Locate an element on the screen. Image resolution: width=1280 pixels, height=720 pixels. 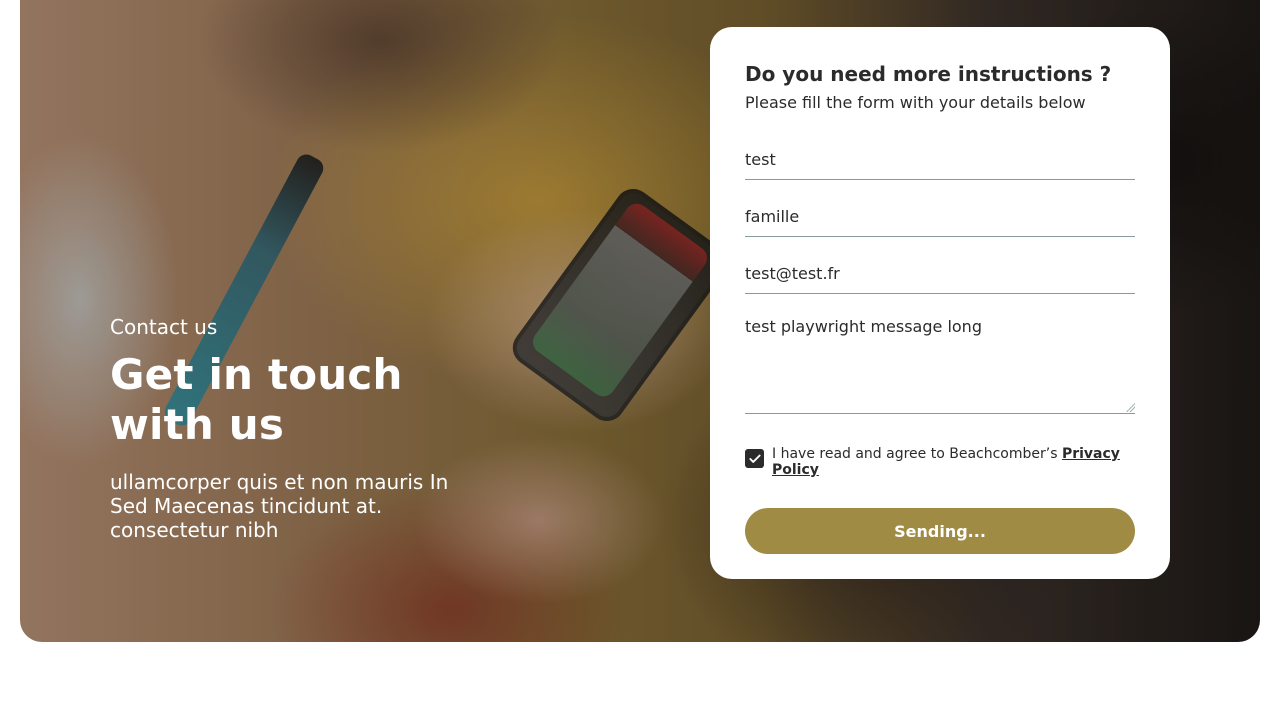
privacy-consent-checkbox is located at coordinates (754, 458).